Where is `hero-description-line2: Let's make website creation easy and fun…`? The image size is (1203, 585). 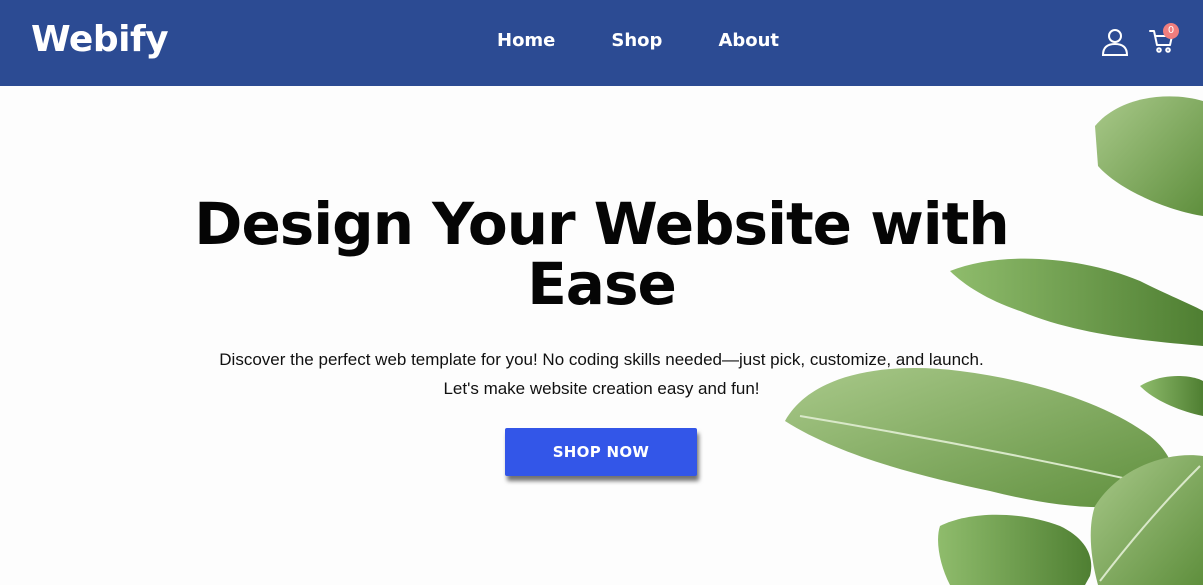
hero-description-line2: Let's make website creation easy and fun… is located at coordinates (601, 388).